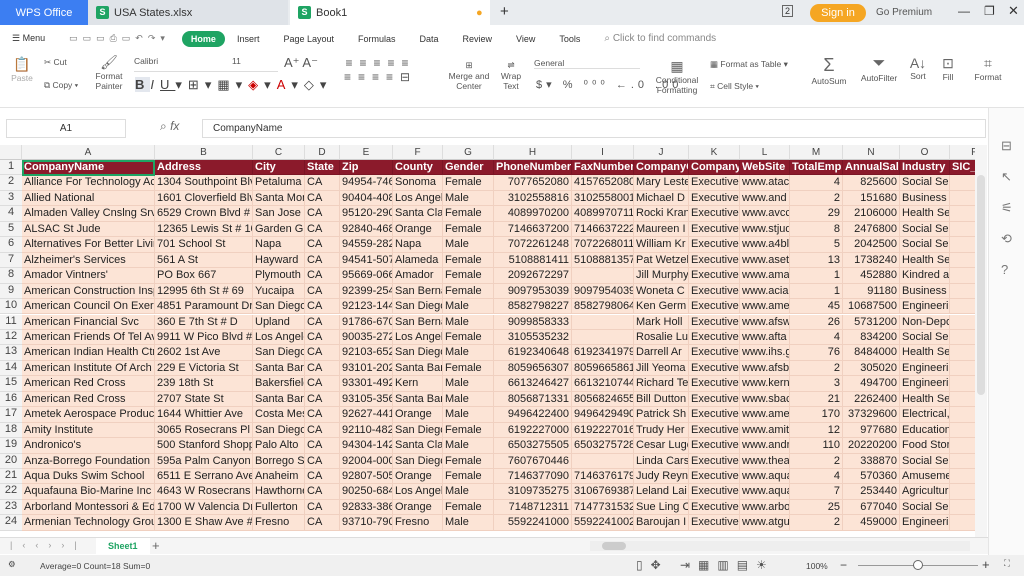  I want to click on table-cell: 93101-2021, so click(366, 368).